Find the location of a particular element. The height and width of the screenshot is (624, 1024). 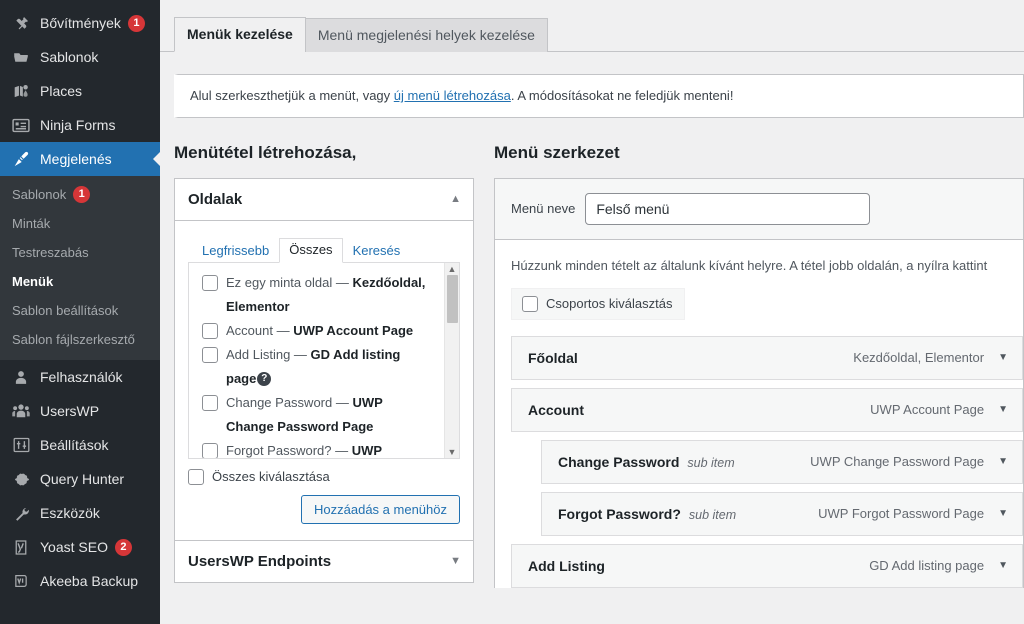

sidebar-badge: 1 is located at coordinates (136, 23).